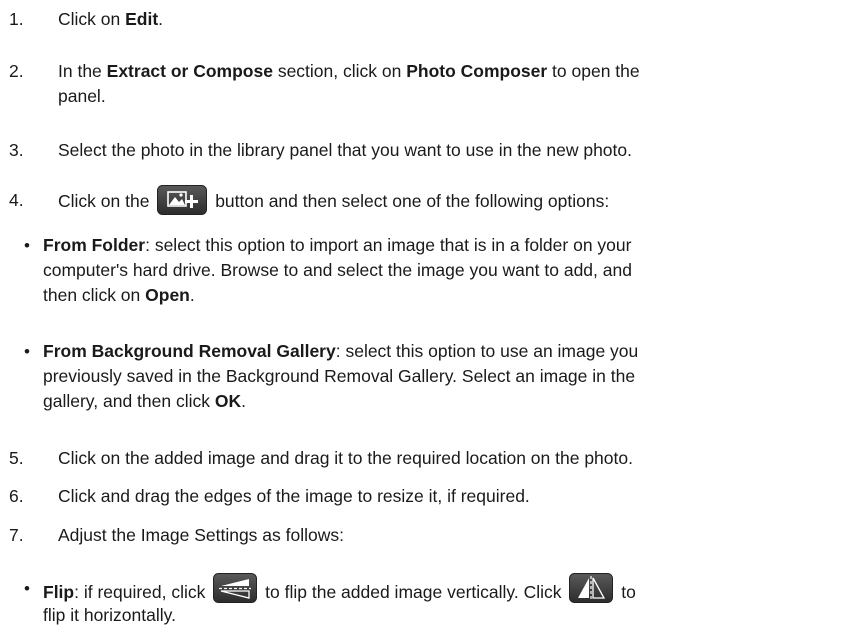 Image resolution: width=866 pixels, height=633 pixels. Describe the element at coordinates (487, 351) in the screenshot. I see `option-text: : select this option to use an image you` at that location.